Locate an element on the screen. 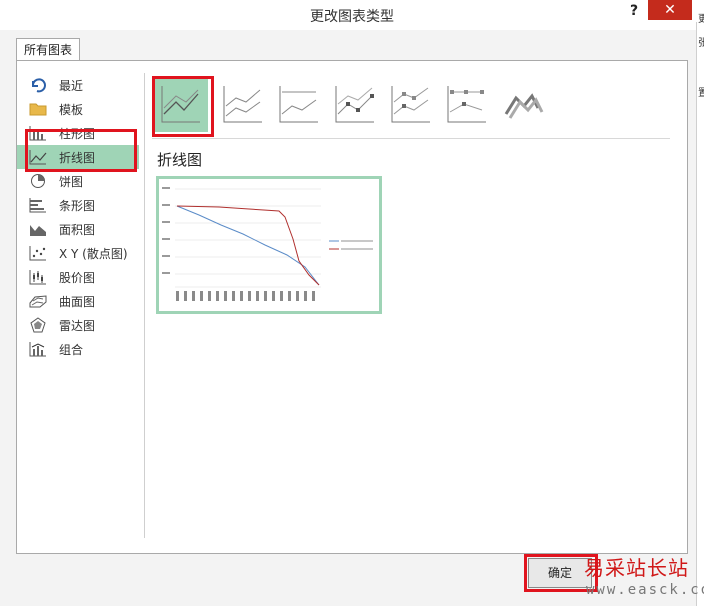 This screenshot has width=704, height=606. sidebar-item-label: 雷达图 is located at coordinates (77, 326).